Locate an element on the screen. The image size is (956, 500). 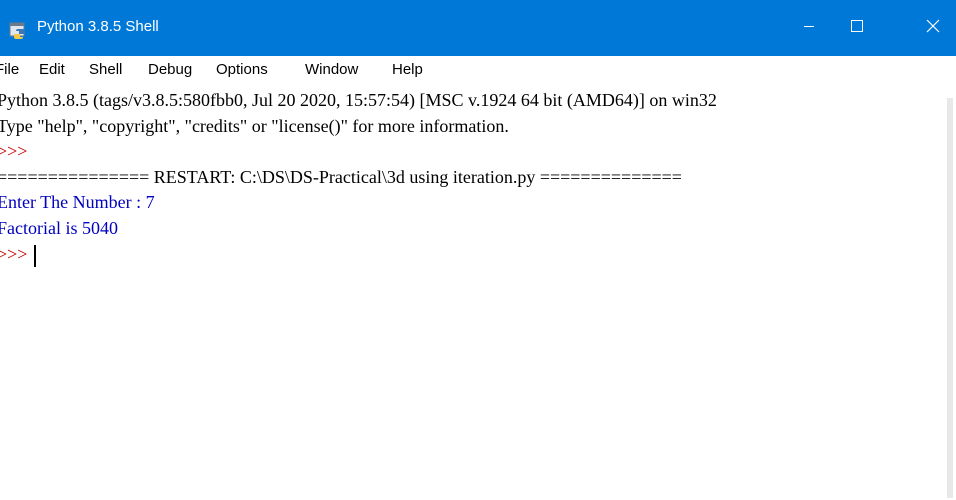
minimize-button is located at coordinates (809, 28).